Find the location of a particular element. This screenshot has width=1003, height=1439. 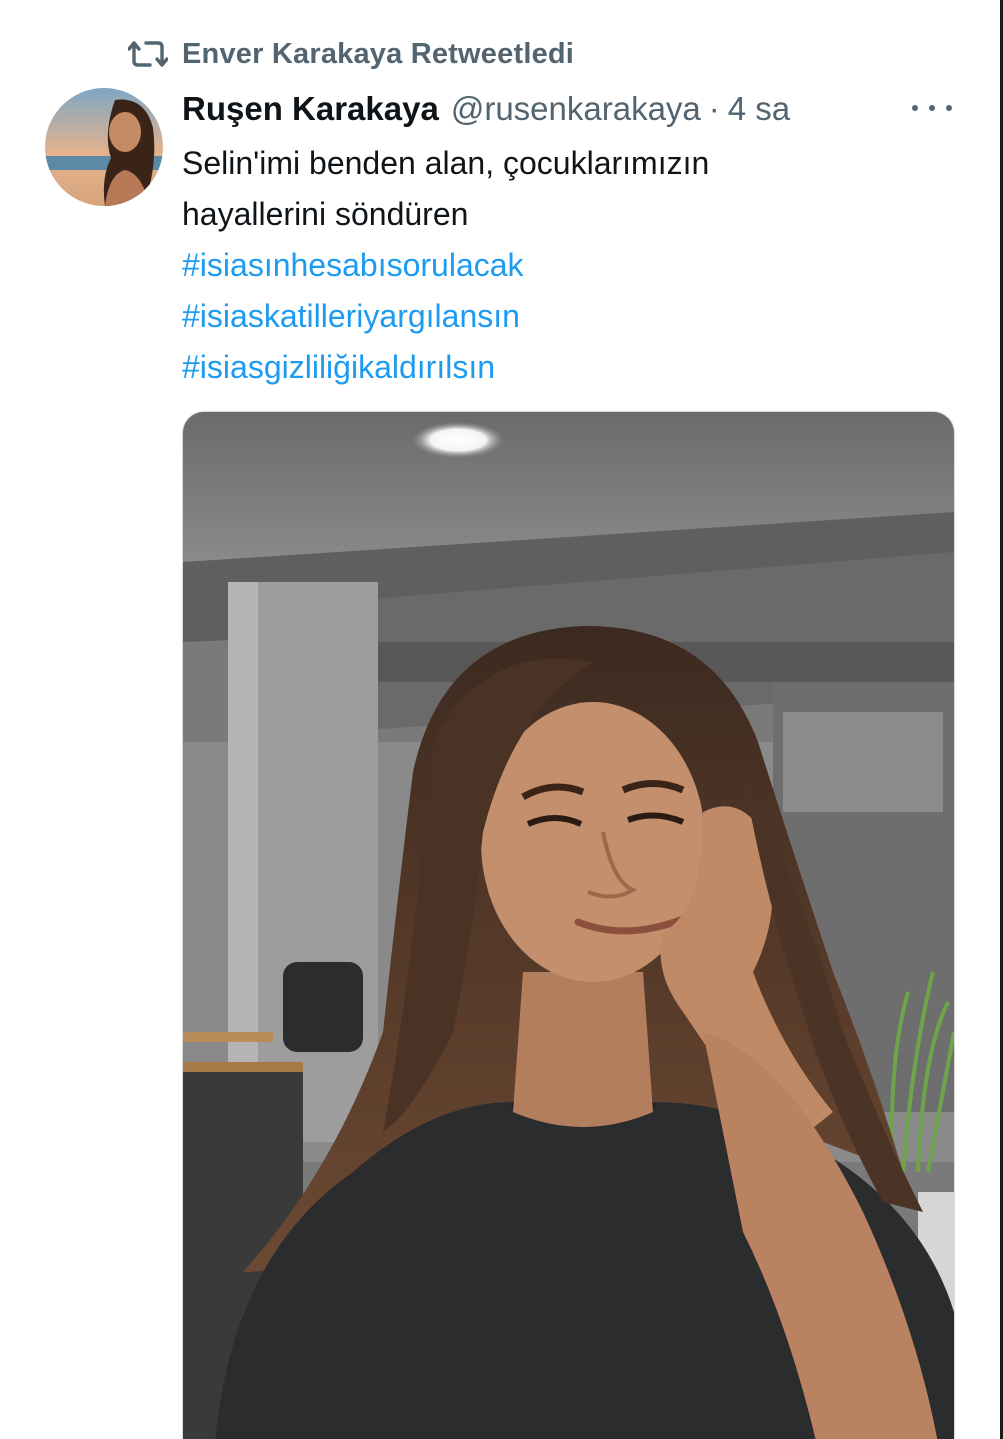

hashtag-link: #isiaskatilleriyargılansın is located at coordinates (542, 316).